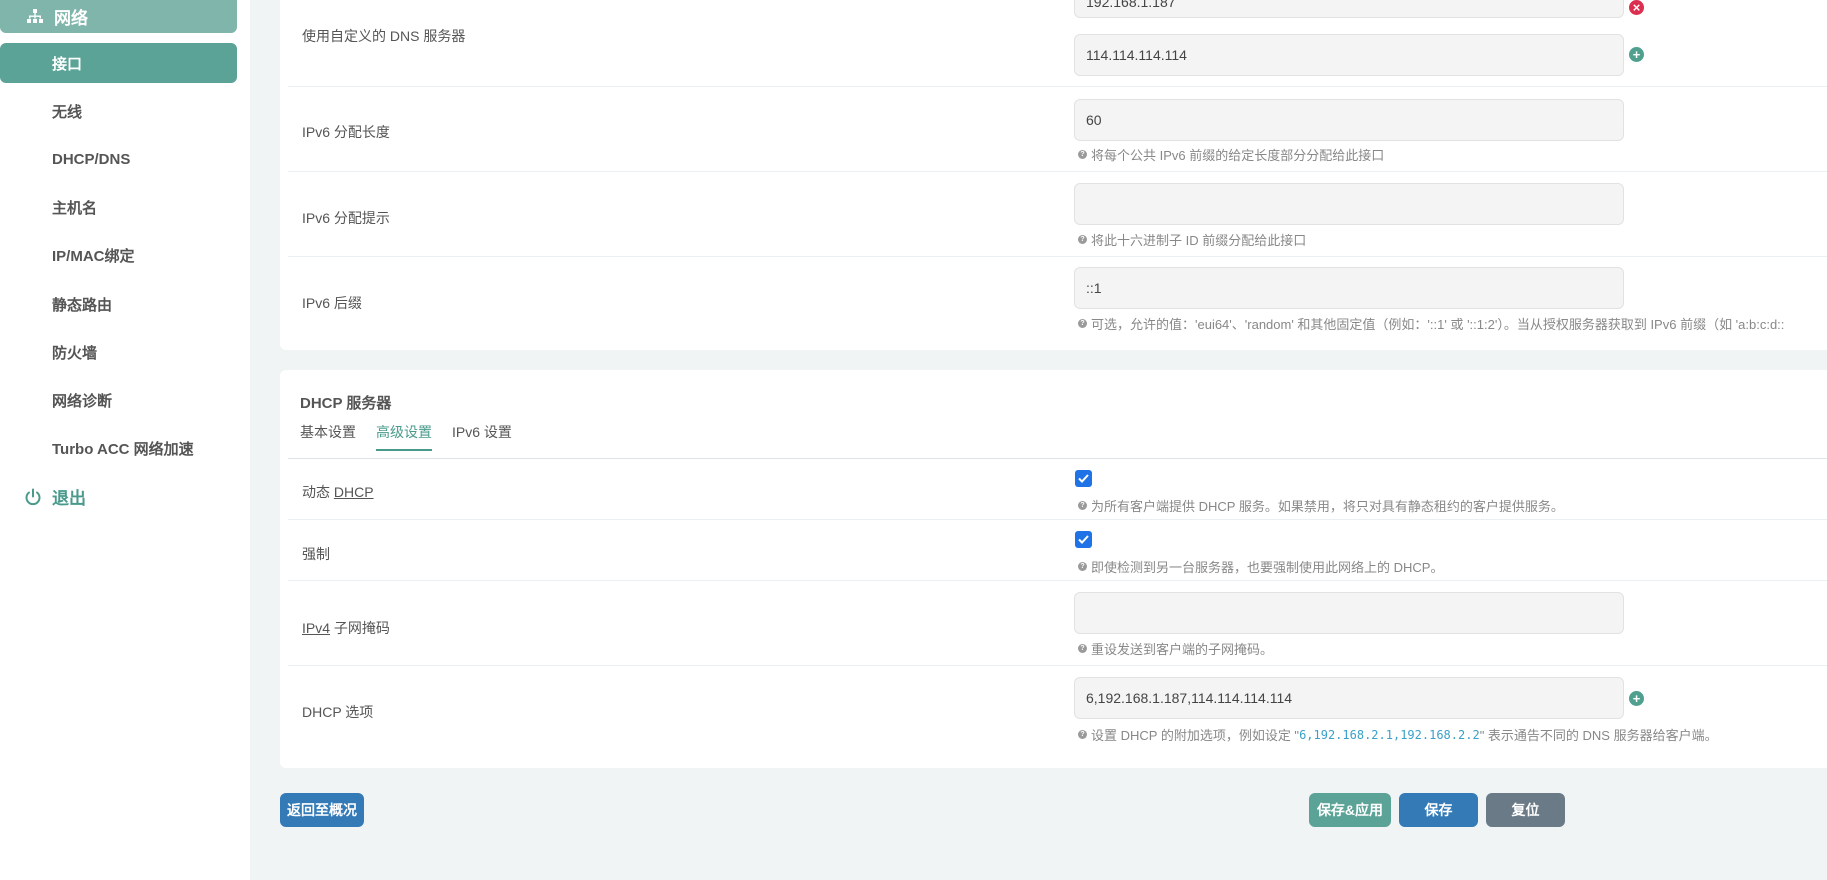  I want to click on sidebar-item-diagnostics: 网络诊断, so click(118, 400).